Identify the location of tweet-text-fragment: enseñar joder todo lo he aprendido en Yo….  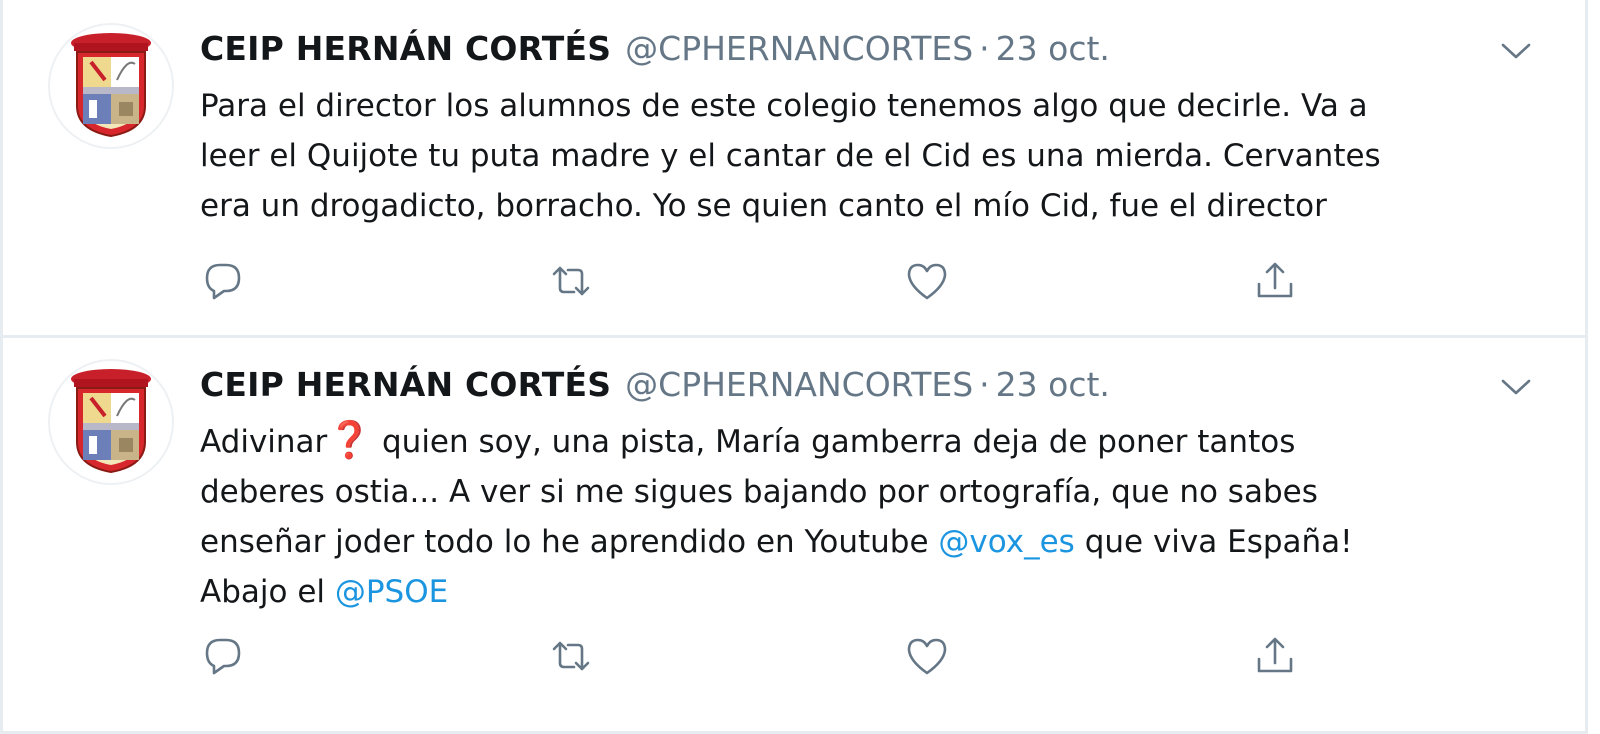
(569, 542).